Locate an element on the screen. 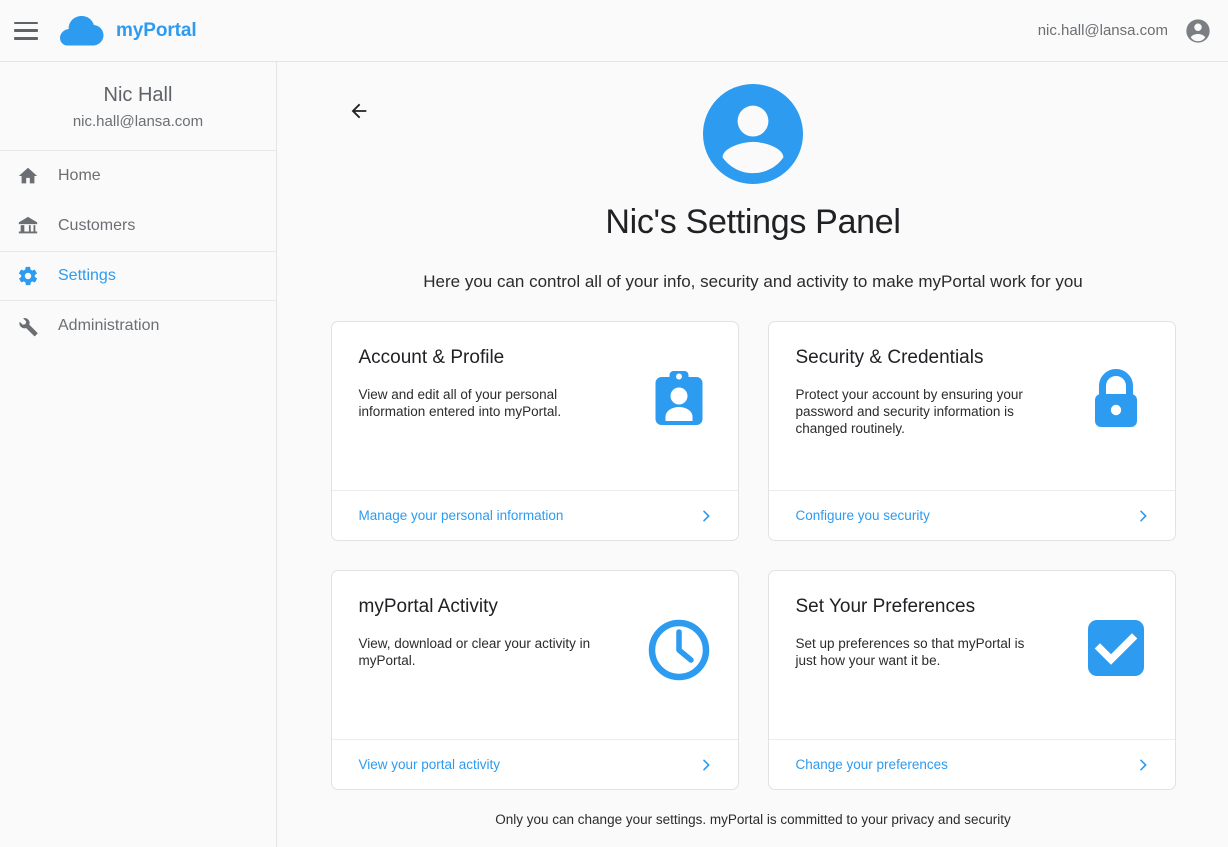 The height and width of the screenshot is (847, 1228). arrow-left-icon is located at coordinates (359, 111).